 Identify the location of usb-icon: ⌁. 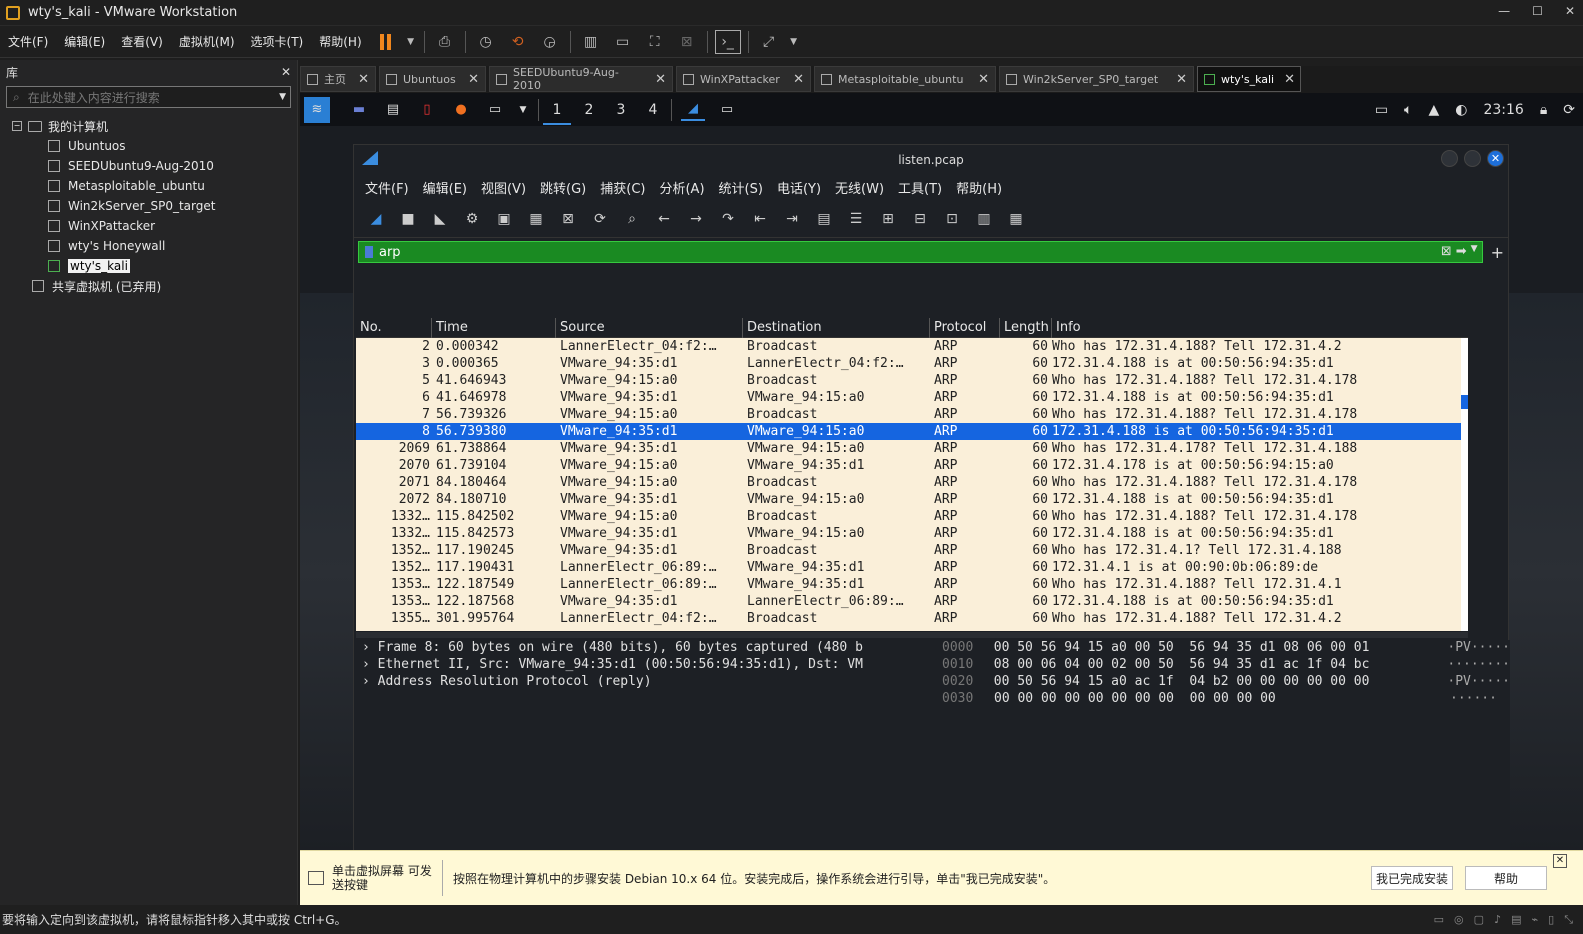
(1535, 920).